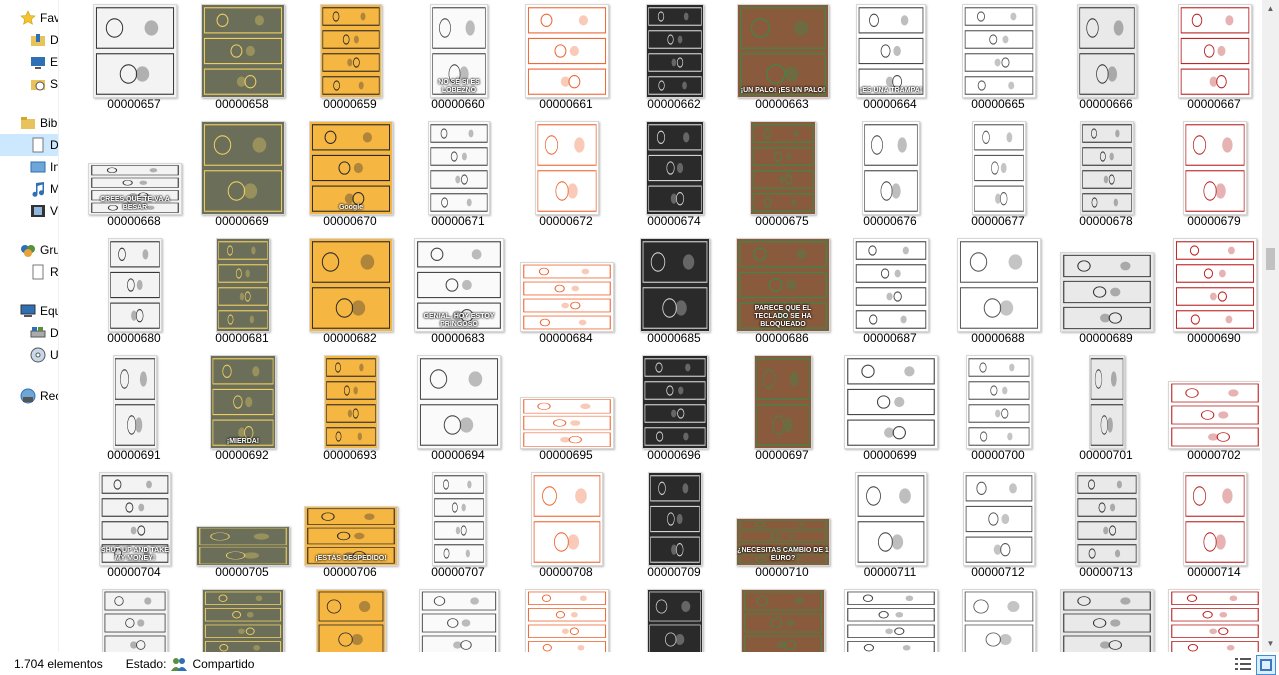 Image resolution: width=1279 pixels, height=675 pixels. What do you see at coordinates (29, 18) in the screenshot?
I see `nav-item-0: Fav` at bounding box center [29, 18].